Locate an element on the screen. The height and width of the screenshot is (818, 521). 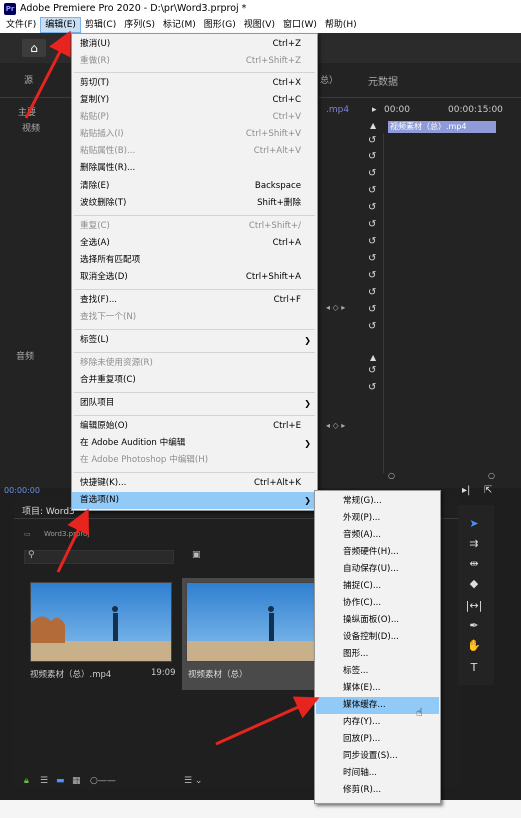
arrow-to-edit-menu is located at coordinates (47, 74).